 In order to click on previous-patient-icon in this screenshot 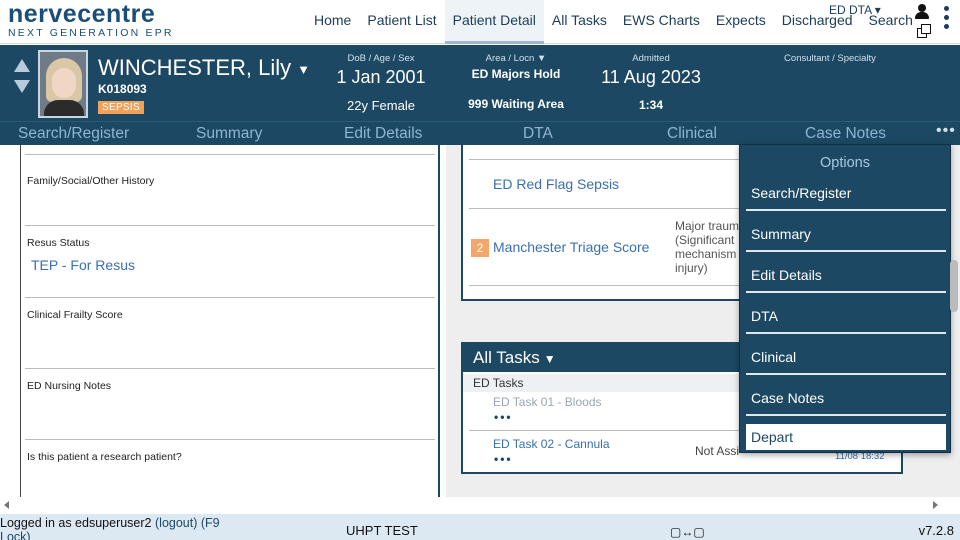, I will do `click(22, 65)`.